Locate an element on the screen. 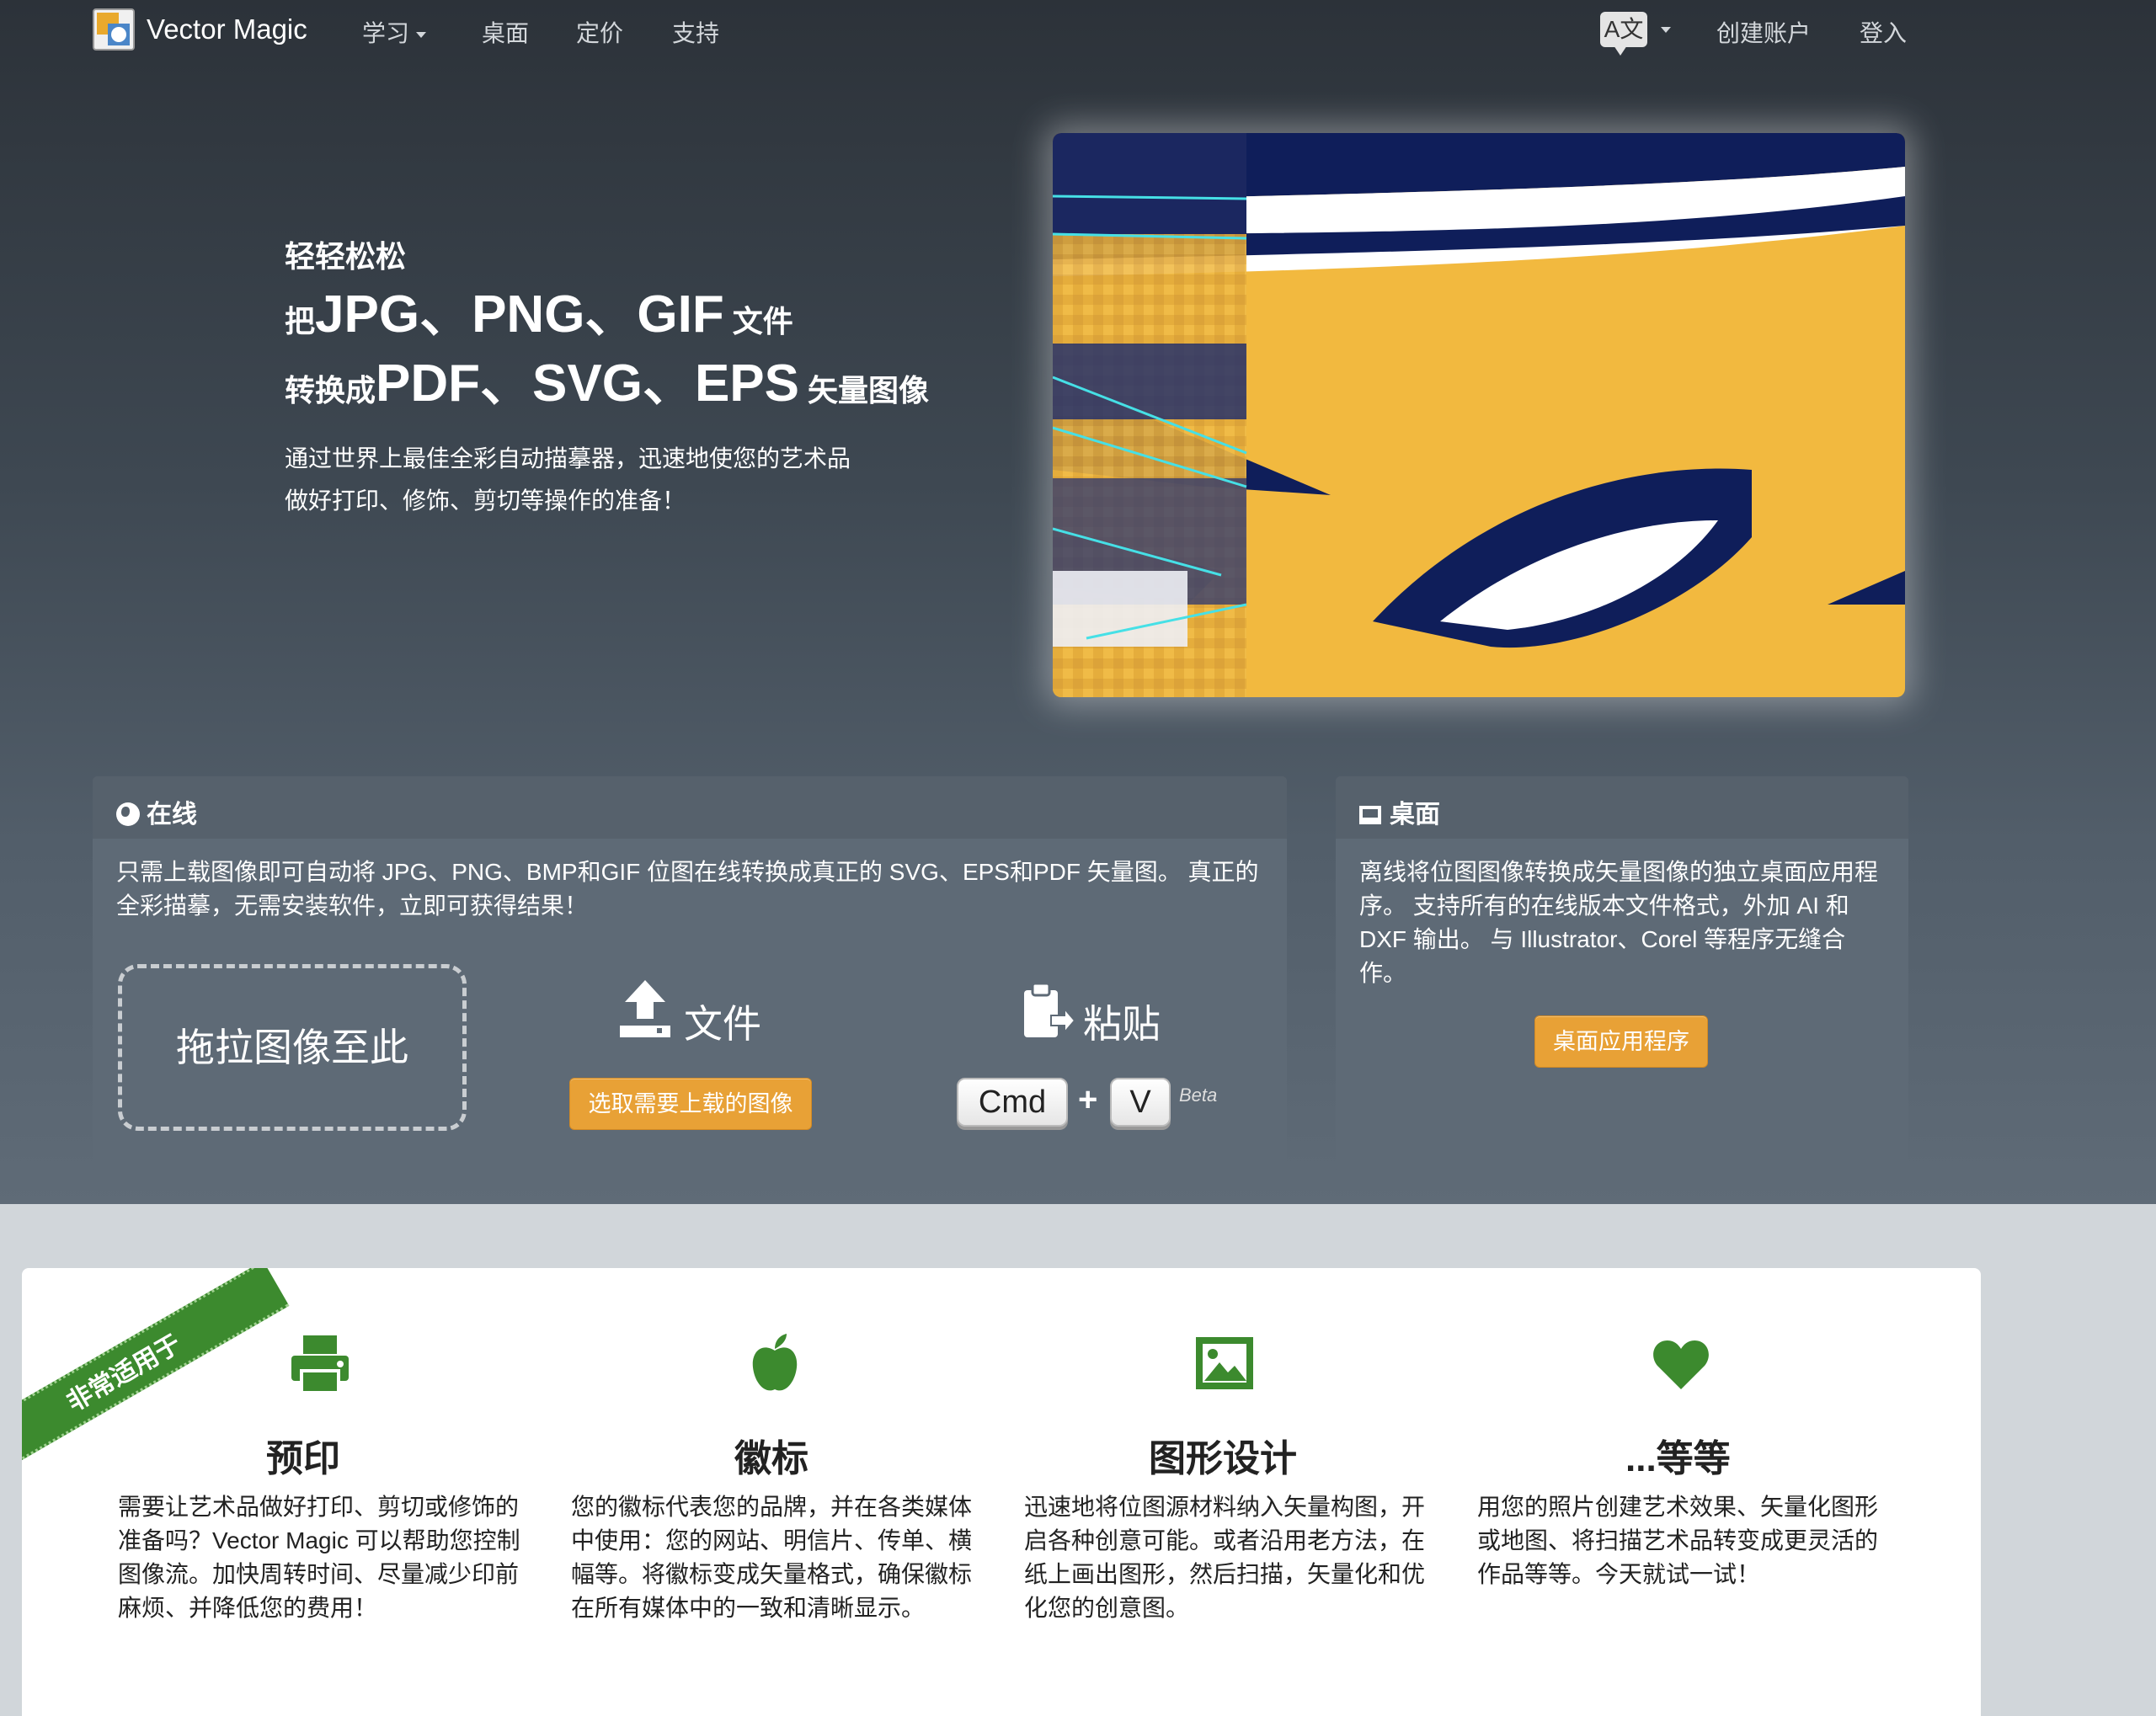 Image resolution: width=2156 pixels, height=1716 pixels. desktop-panel-header: 桌面 is located at coordinates (1622, 807).